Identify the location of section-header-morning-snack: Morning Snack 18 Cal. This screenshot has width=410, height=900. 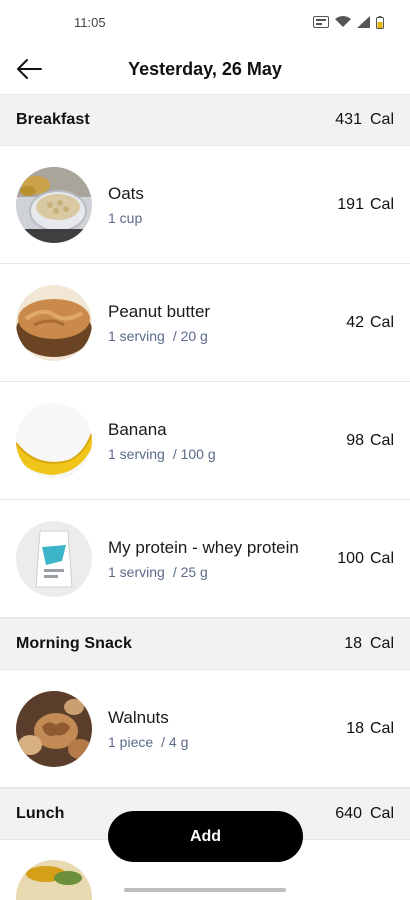
(205, 644).